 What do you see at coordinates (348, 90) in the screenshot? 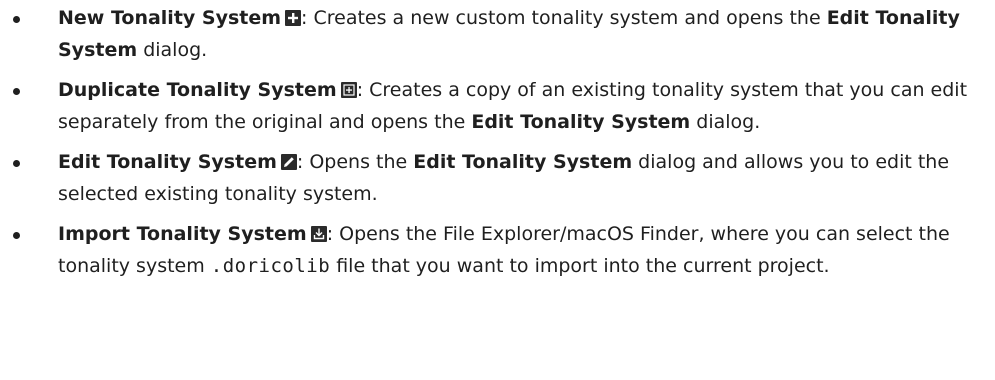
I see `duplicate-icon` at bounding box center [348, 90].